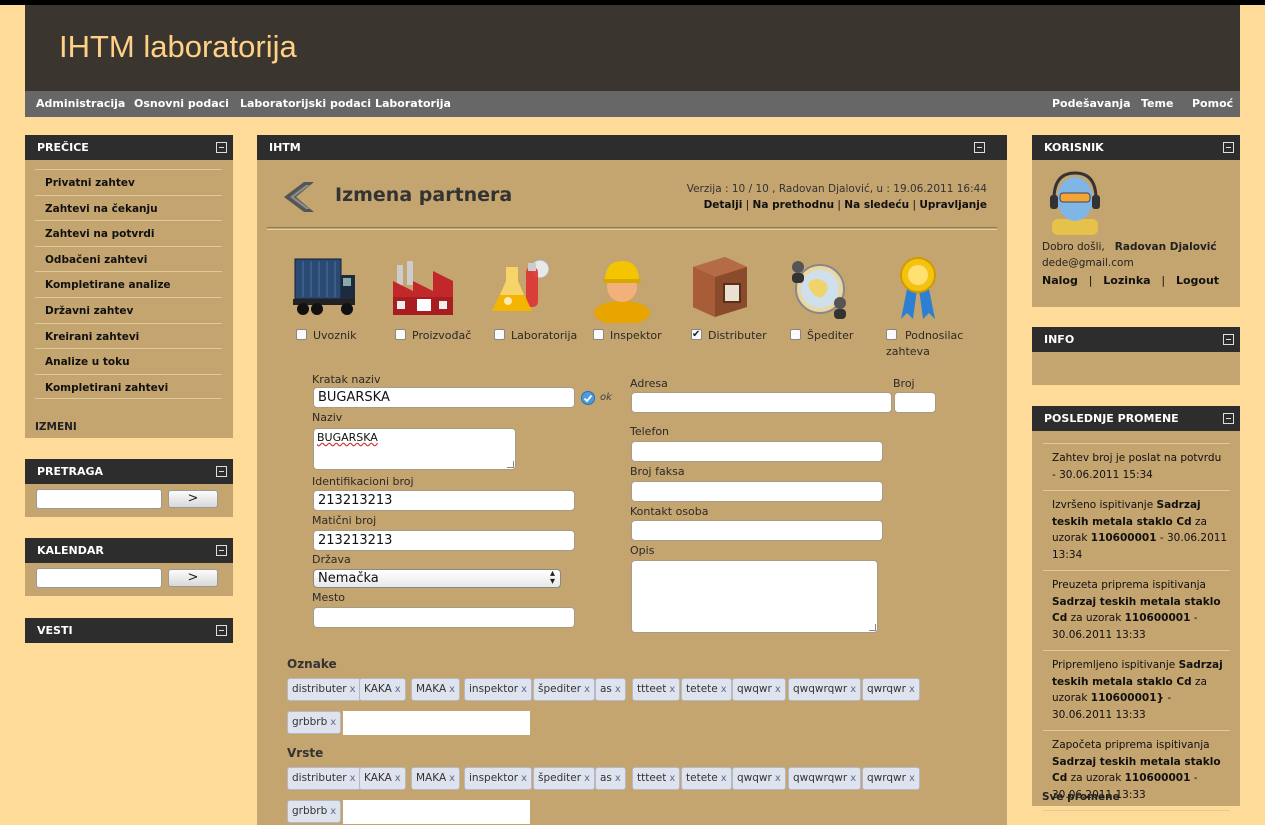 The image size is (1265, 825). What do you see at coordinates (1081, 797) in the screenshot?
I see `all-changes-link: Sve promene` at bounding box center [1081, 797].